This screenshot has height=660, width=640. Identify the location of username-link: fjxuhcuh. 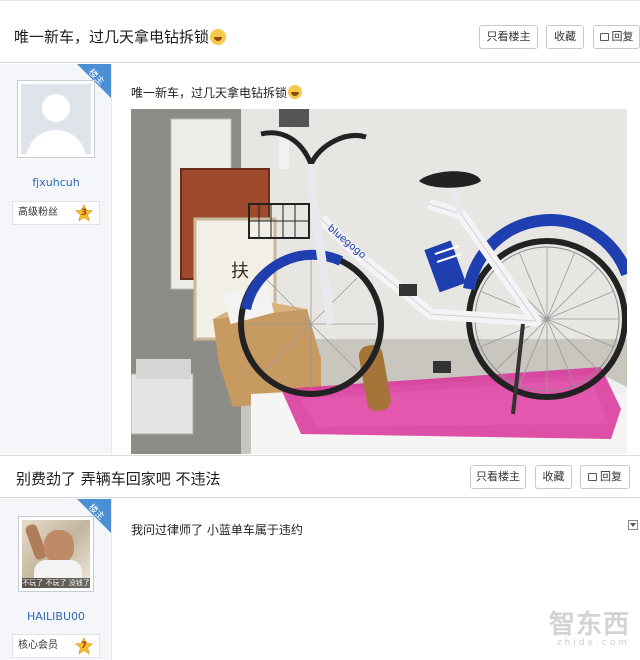
(56, 182).